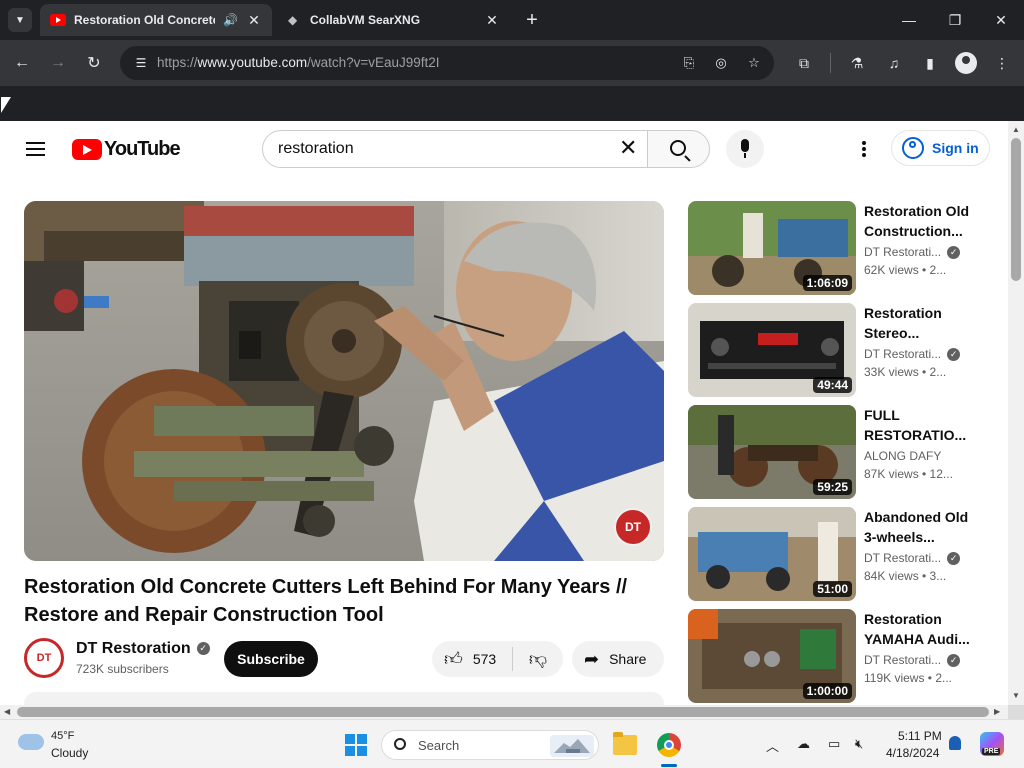 This screenshot has width=1024, height=768. Describe the element at coordinates (772, 350) in the screenshot. I see `video-thumbnail: 49:44` at that location.